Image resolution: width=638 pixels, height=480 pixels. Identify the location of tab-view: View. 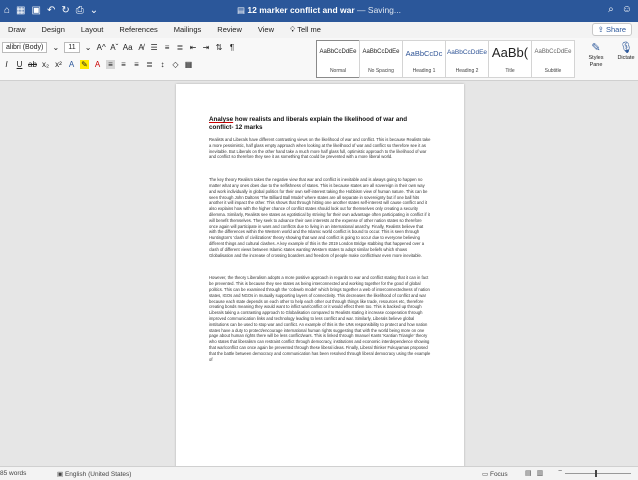
(266, 30).